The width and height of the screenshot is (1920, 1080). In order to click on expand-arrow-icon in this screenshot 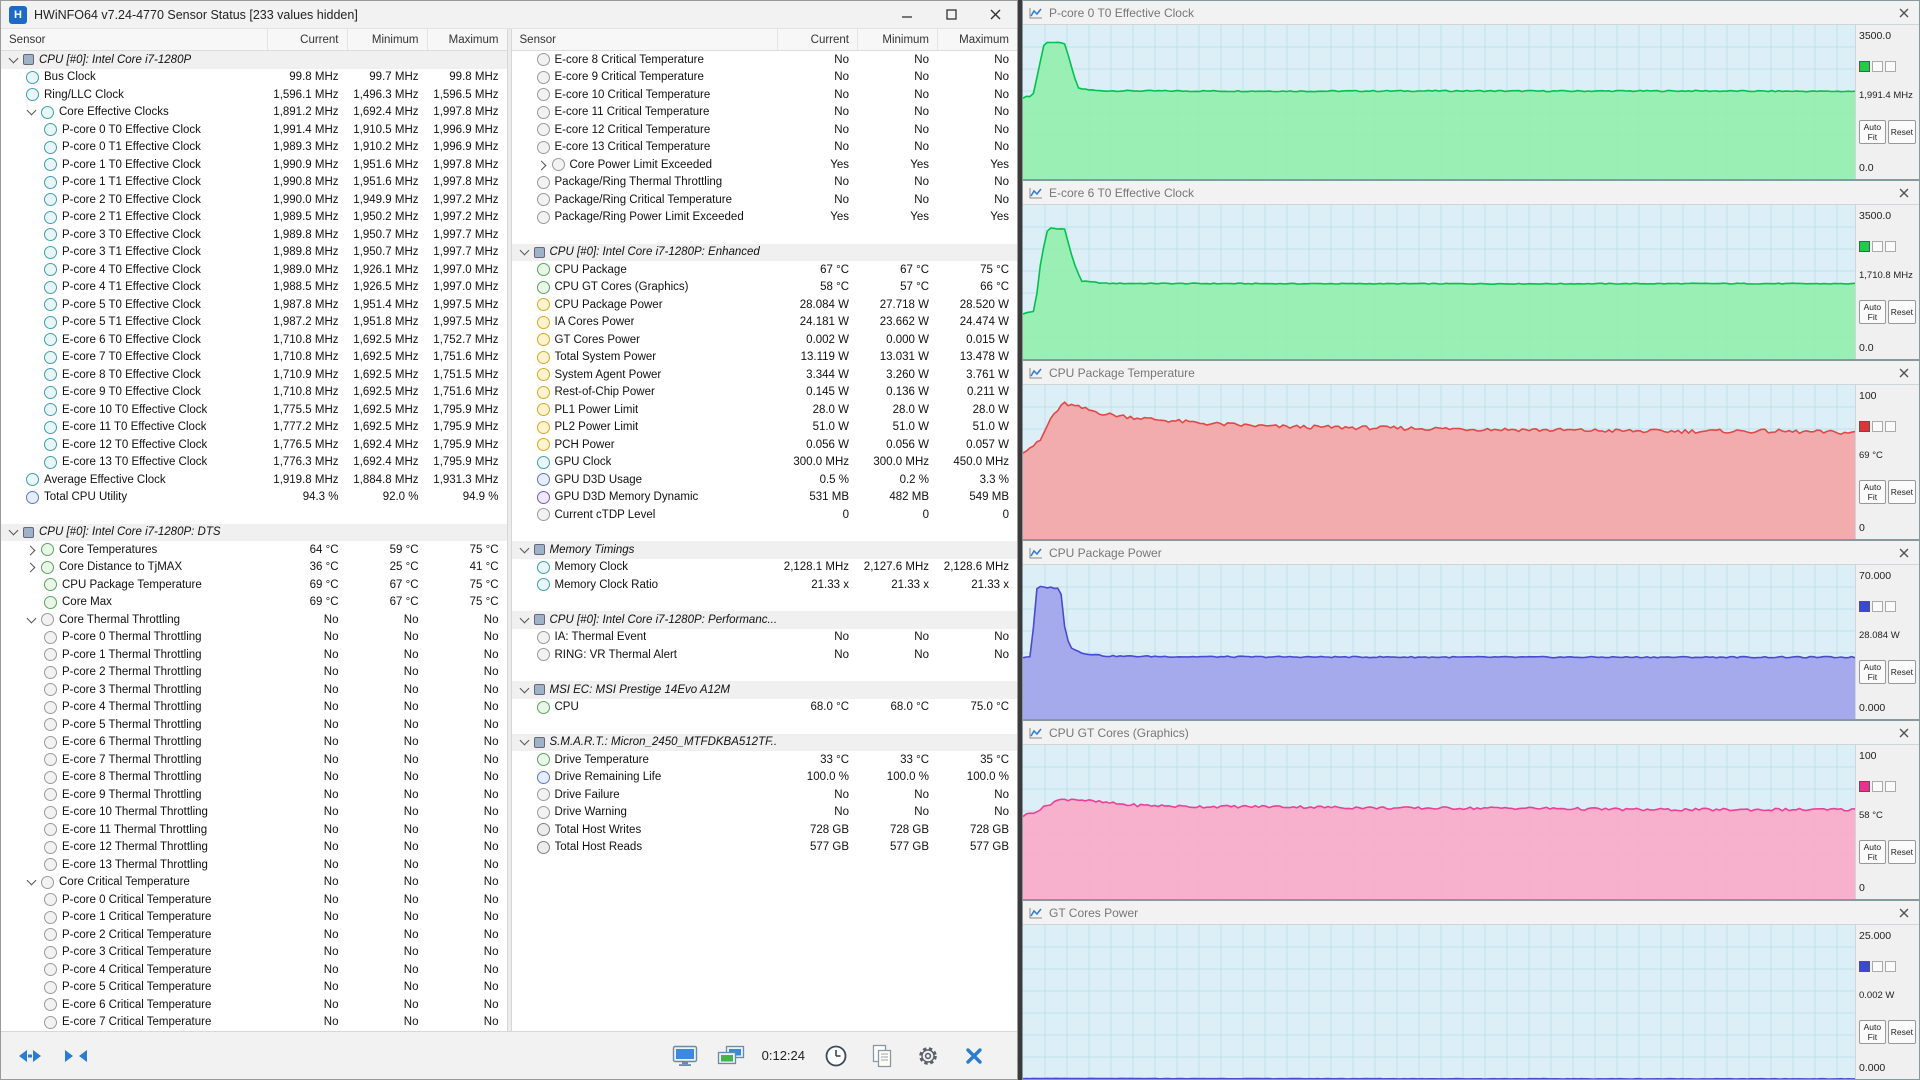, I will do `click(32, 550)`.